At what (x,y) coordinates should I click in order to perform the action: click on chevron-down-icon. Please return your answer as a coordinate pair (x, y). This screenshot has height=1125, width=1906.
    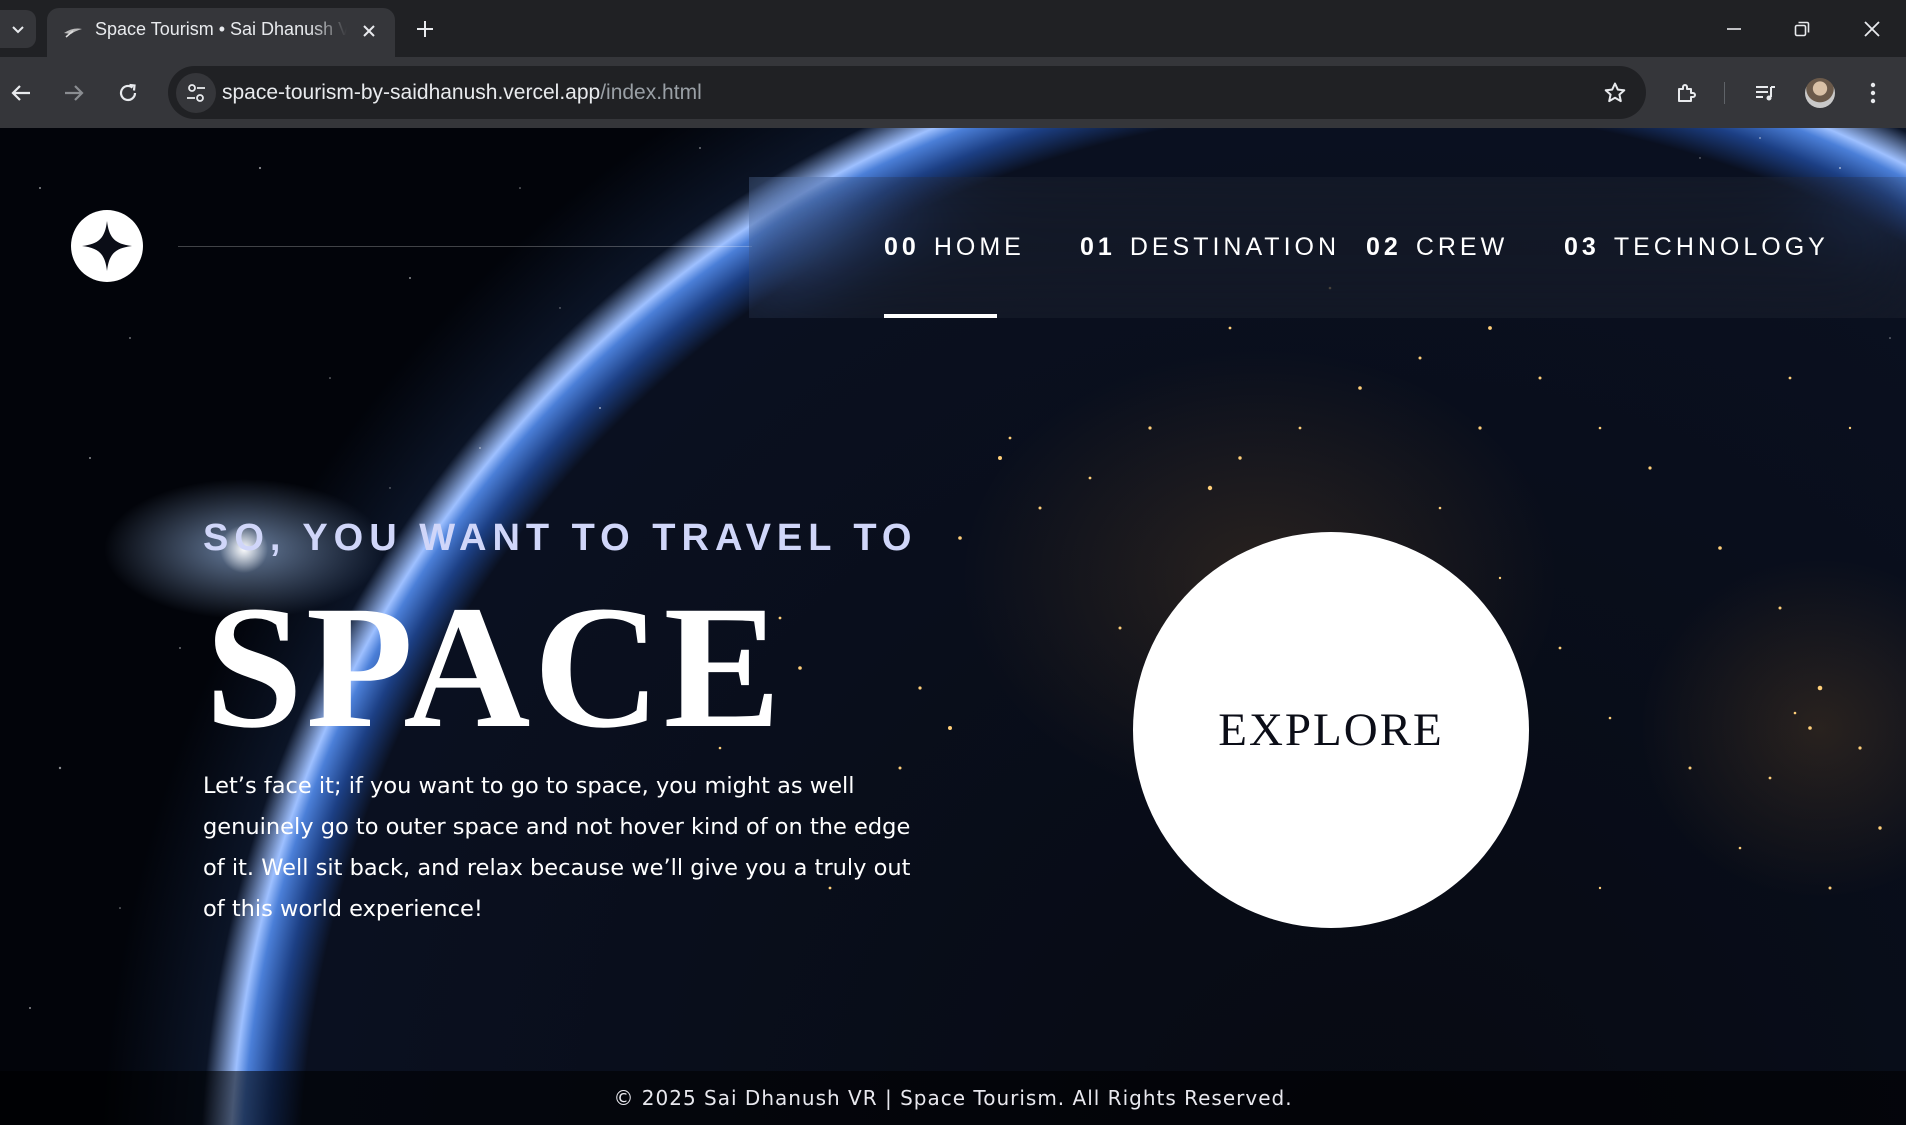
    Looking at the image, I should click on (18, 30).